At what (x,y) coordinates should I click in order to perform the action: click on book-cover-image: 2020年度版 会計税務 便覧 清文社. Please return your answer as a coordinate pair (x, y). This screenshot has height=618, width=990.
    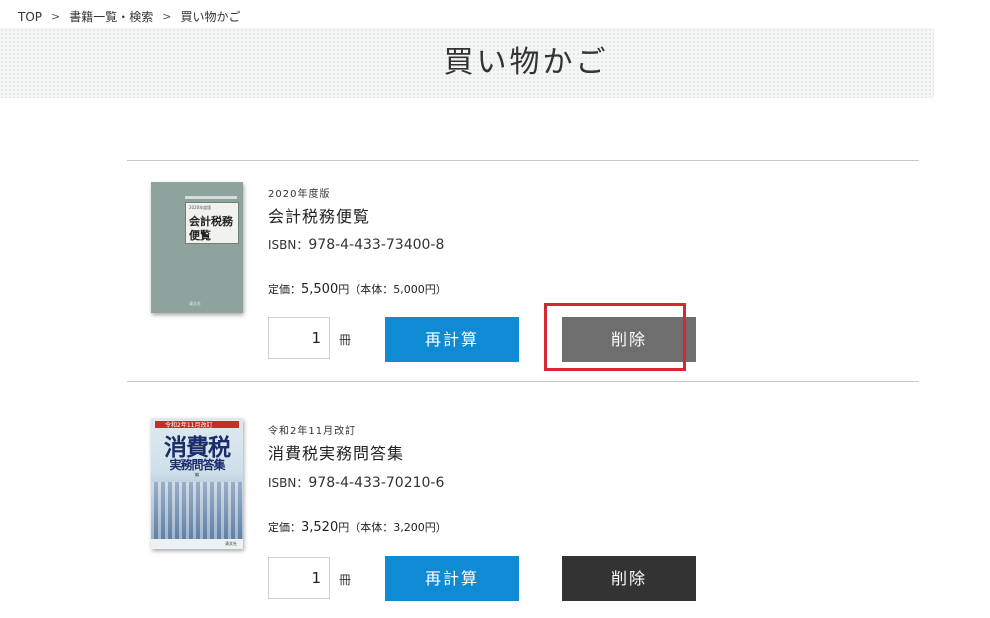
    Looking at the image, I should click on (197, 247).